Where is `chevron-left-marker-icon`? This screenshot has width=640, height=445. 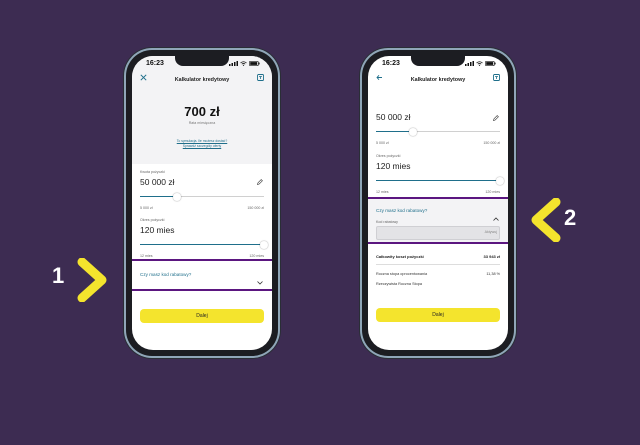
chevron-left-marker-icon is located at coordinates (546, 220).